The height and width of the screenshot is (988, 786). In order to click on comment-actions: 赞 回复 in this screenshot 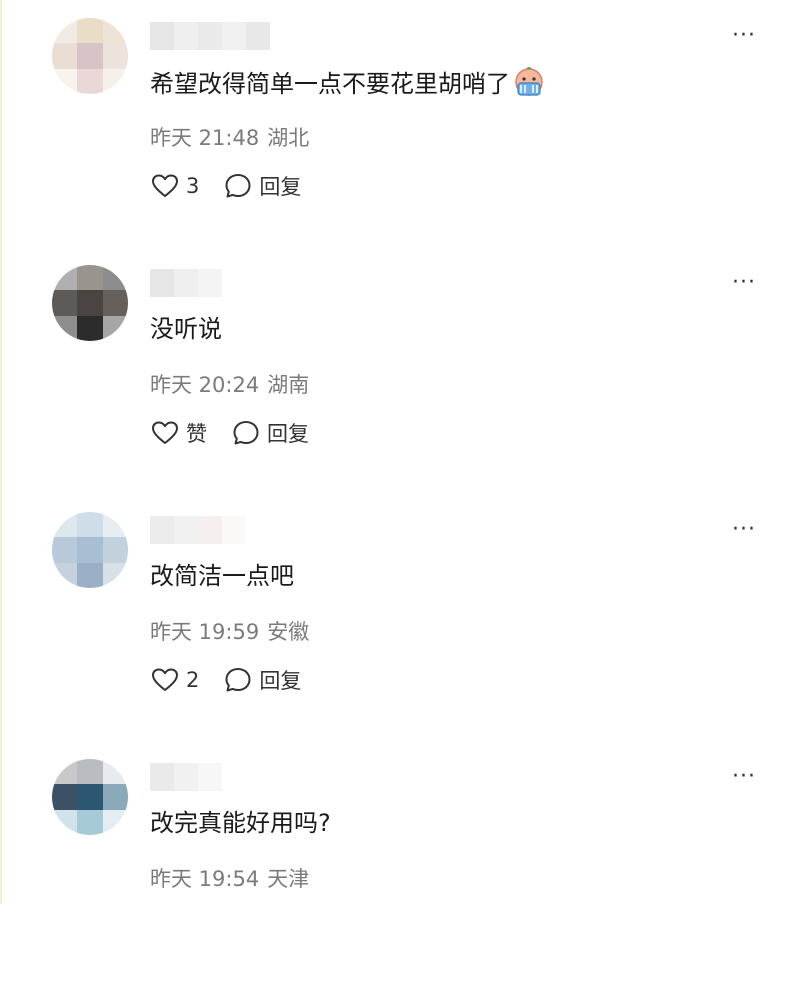, I will do `click(243, 433)`.